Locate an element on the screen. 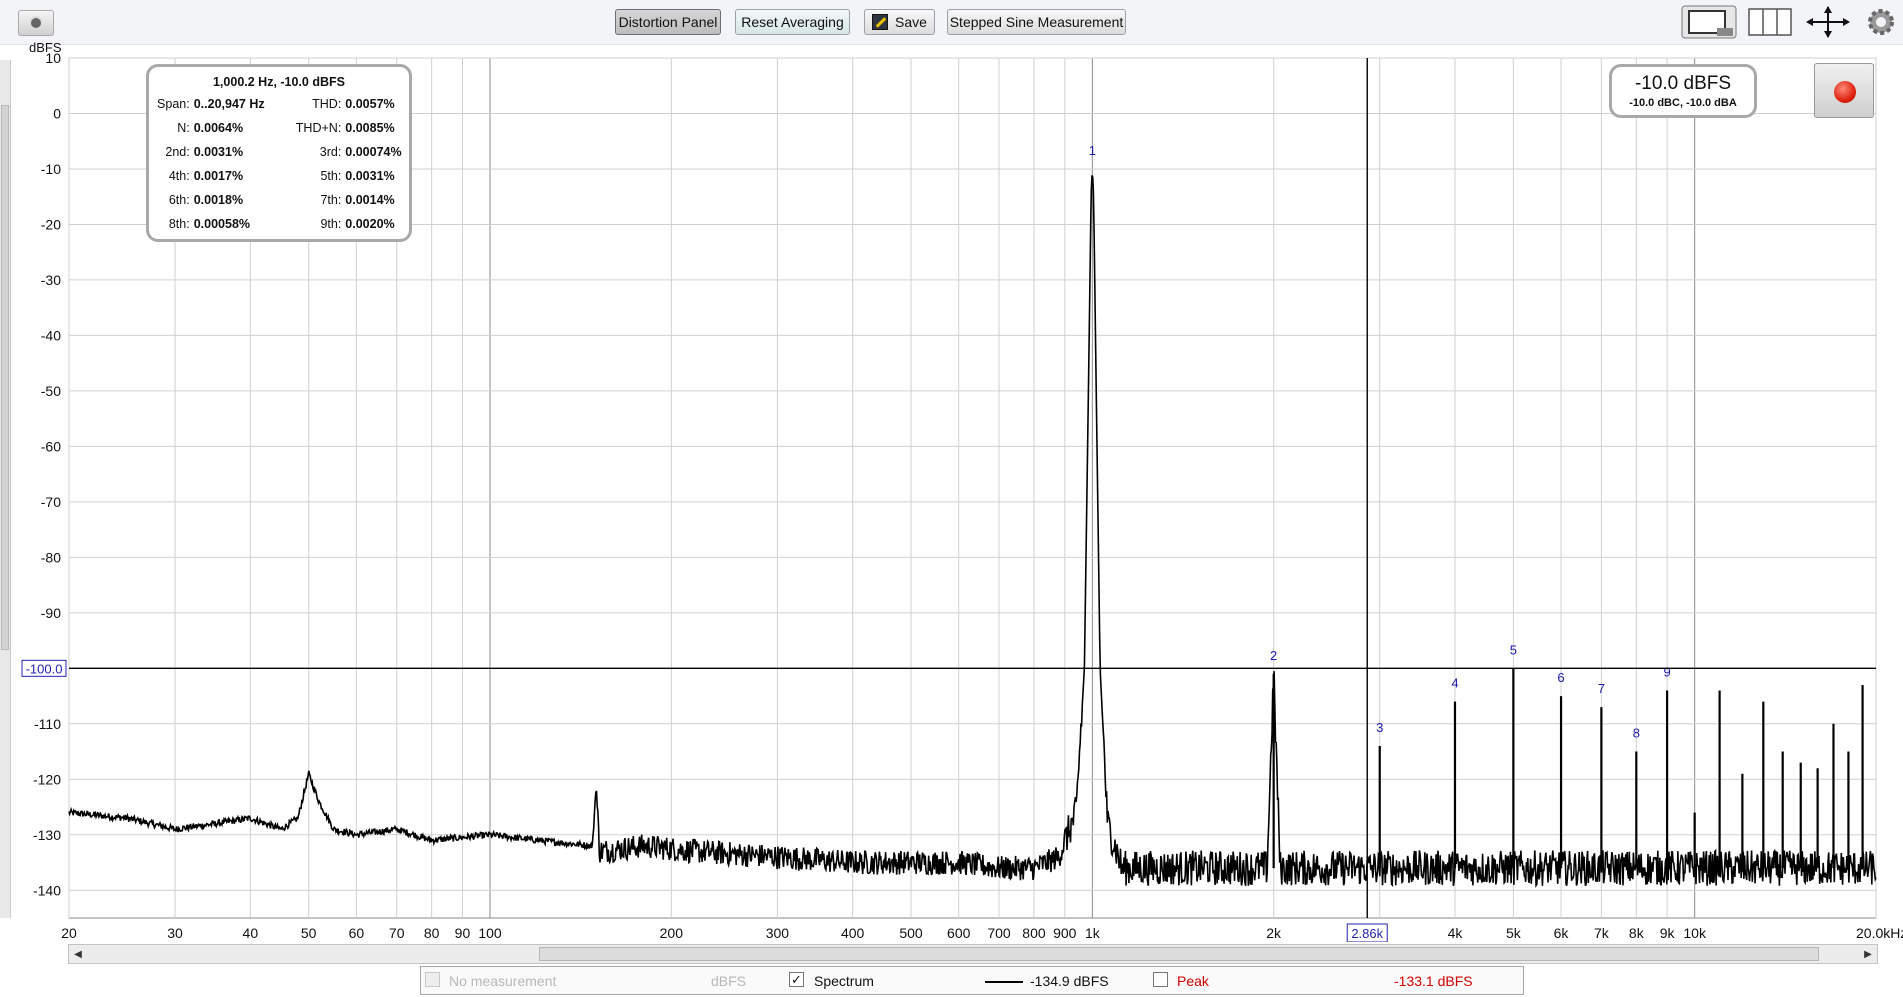  x-tick-label: 100 is located at coordinates (490, 933).